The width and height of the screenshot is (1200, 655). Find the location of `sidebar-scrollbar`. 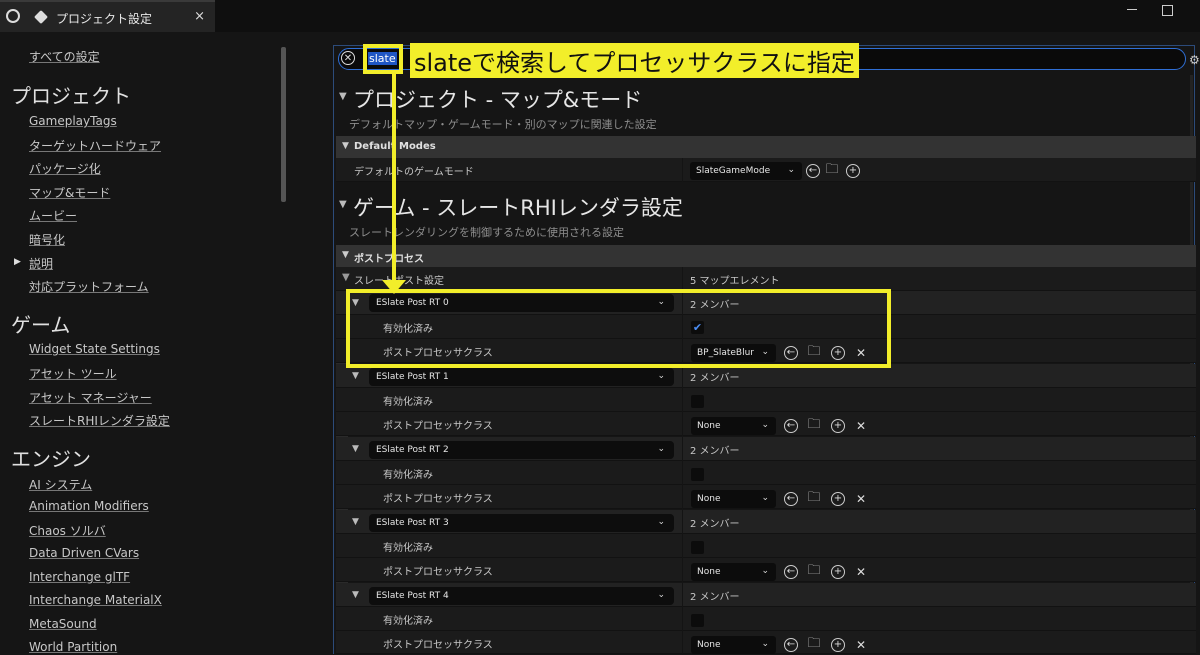

sidebar-scrollbar is located at coordinates (283, 124).